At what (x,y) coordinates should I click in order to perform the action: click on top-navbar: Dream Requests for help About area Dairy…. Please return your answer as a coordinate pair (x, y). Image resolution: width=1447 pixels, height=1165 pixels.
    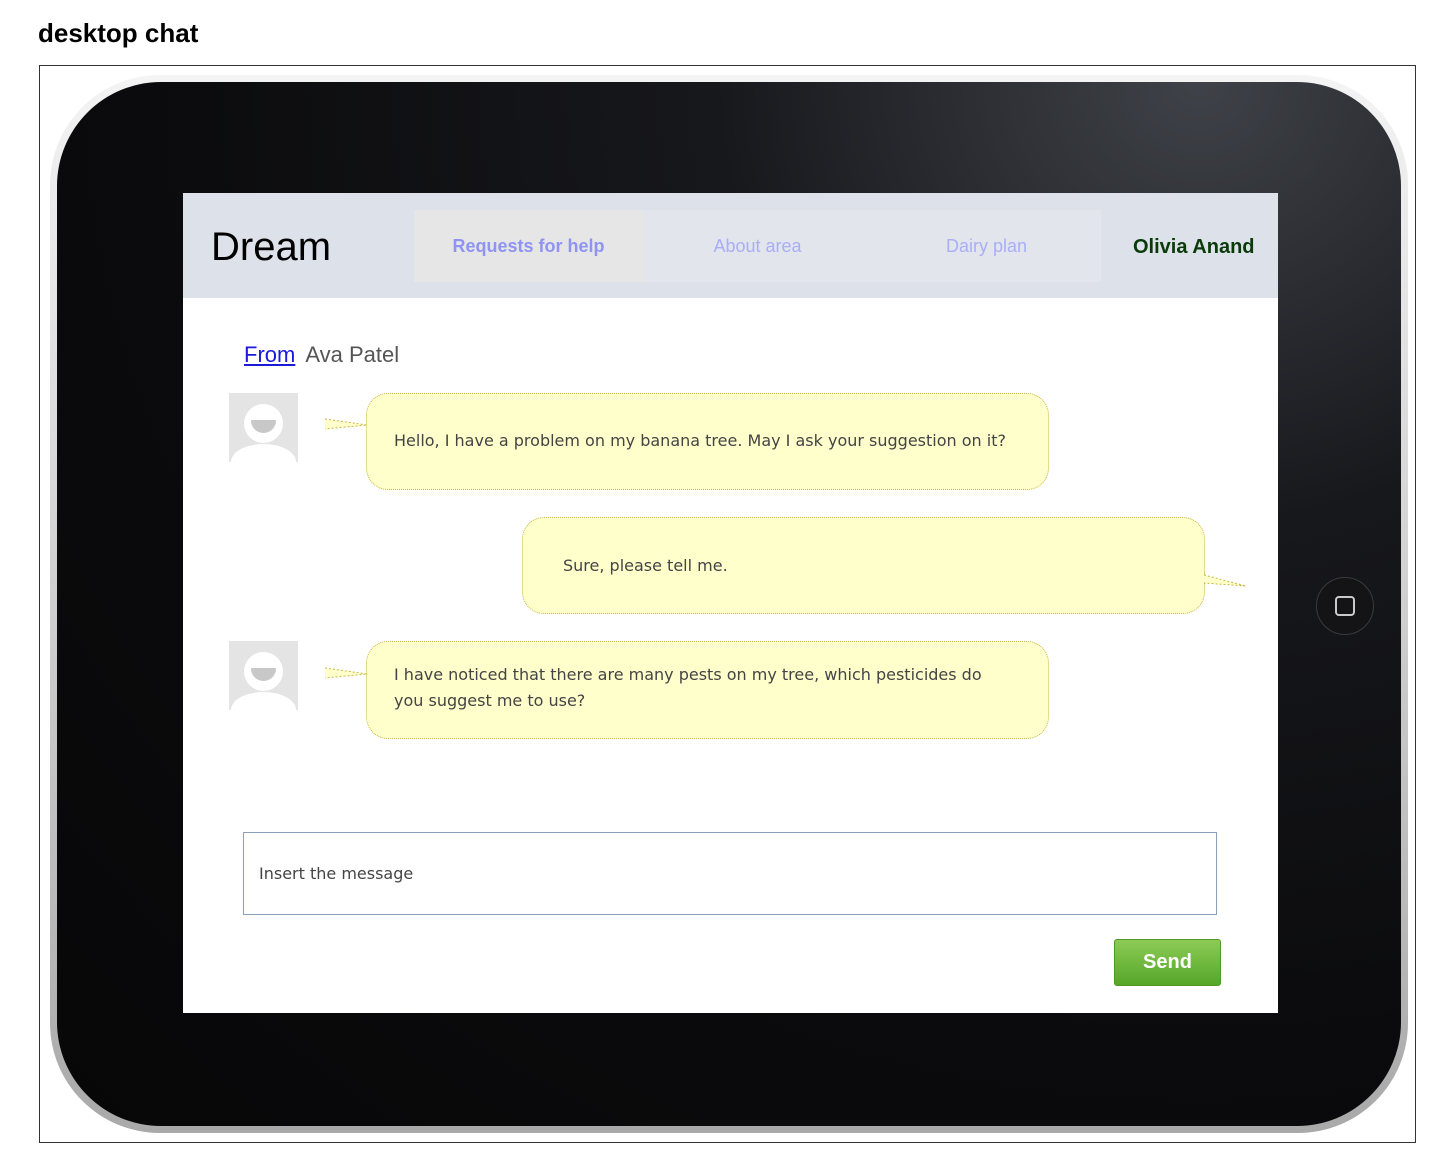
    Looking at the image, I should click on (730, 245).